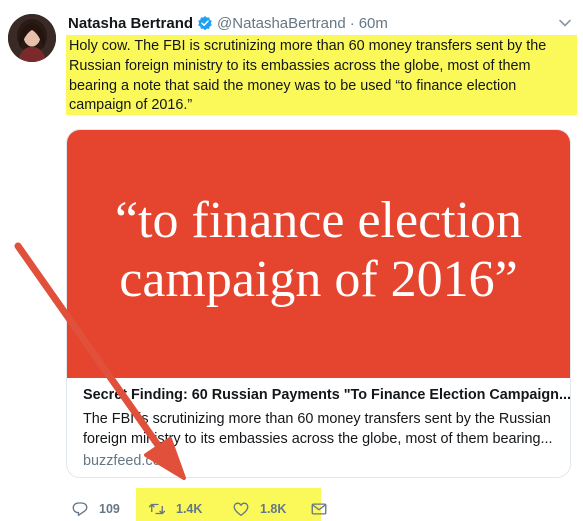 The height and width of the screenshot is (521, 583). I want to click on card-image-quote-line-2: campaign of 2016”, so click(318, 279).